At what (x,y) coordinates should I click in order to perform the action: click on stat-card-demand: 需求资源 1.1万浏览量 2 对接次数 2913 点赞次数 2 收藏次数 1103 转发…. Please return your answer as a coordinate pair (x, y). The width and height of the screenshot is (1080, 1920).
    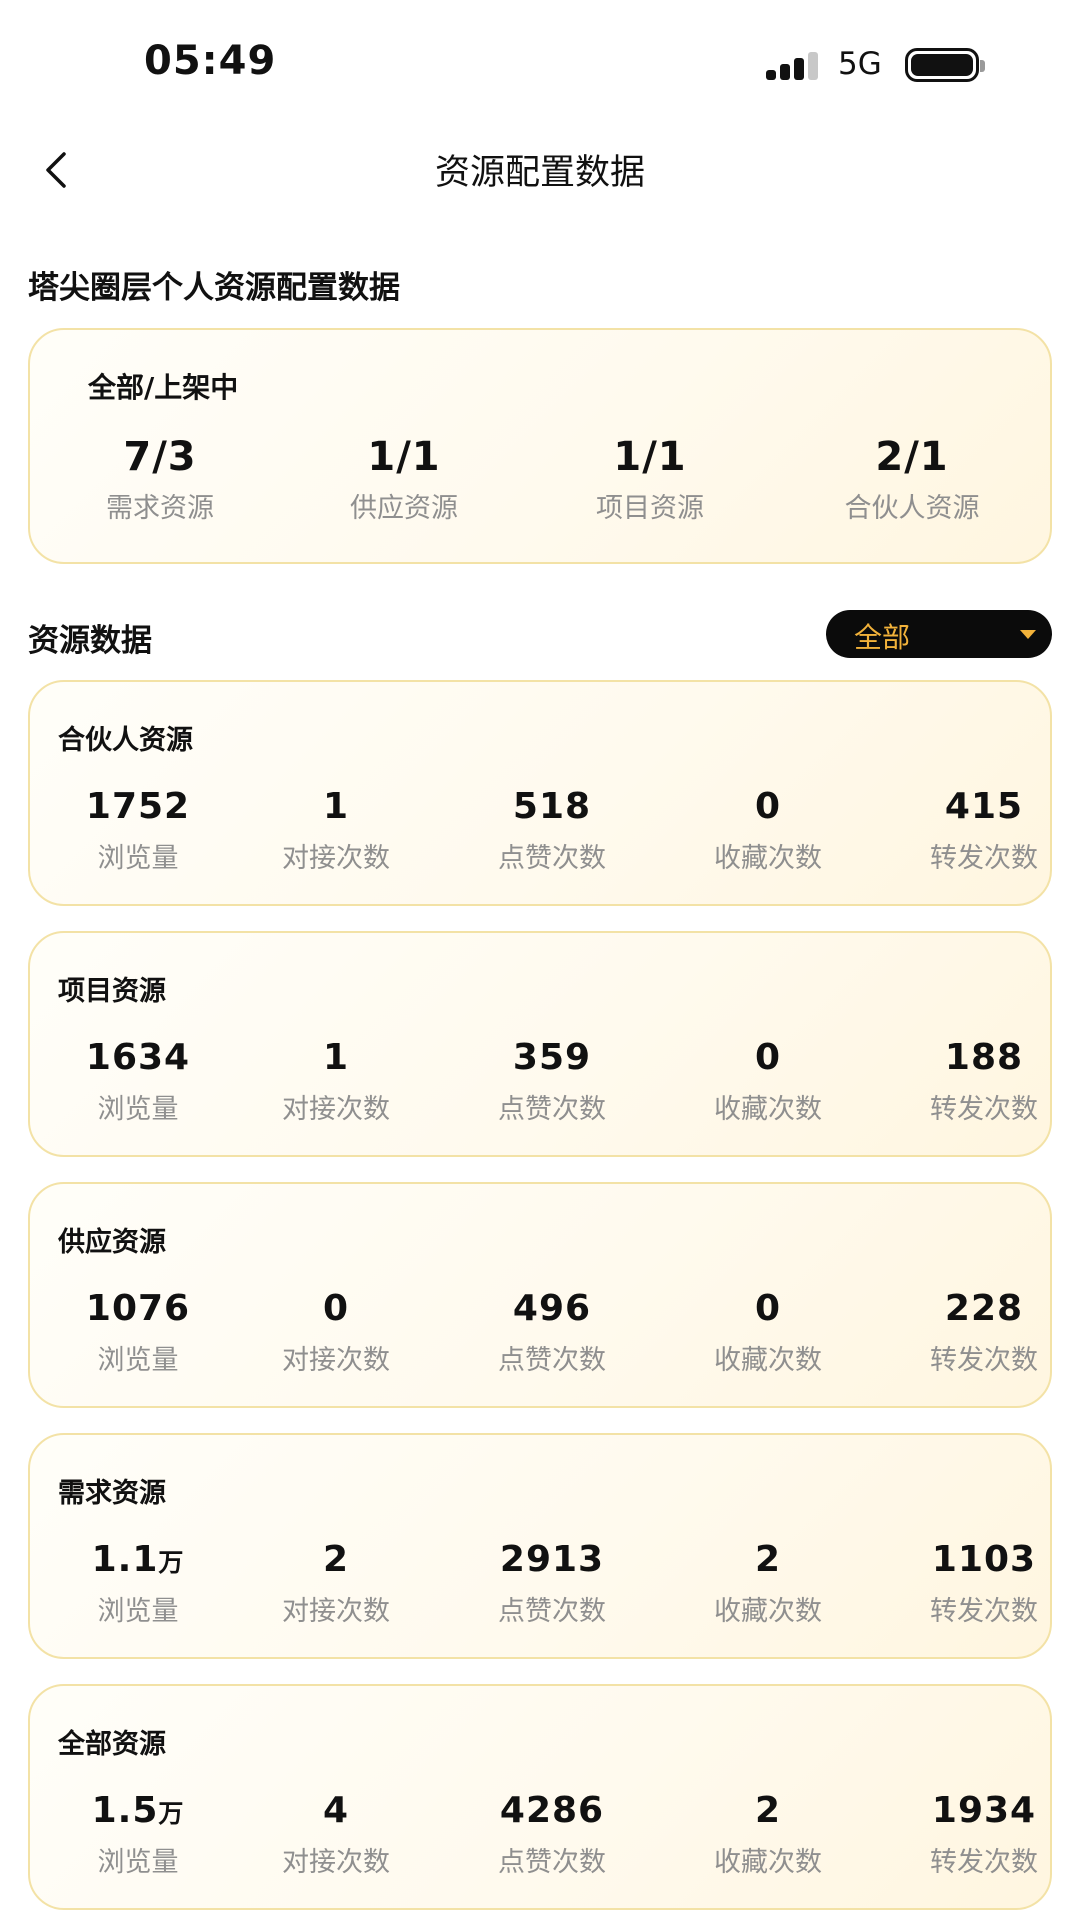
    Looking at the image, I should click on (540, 1546).